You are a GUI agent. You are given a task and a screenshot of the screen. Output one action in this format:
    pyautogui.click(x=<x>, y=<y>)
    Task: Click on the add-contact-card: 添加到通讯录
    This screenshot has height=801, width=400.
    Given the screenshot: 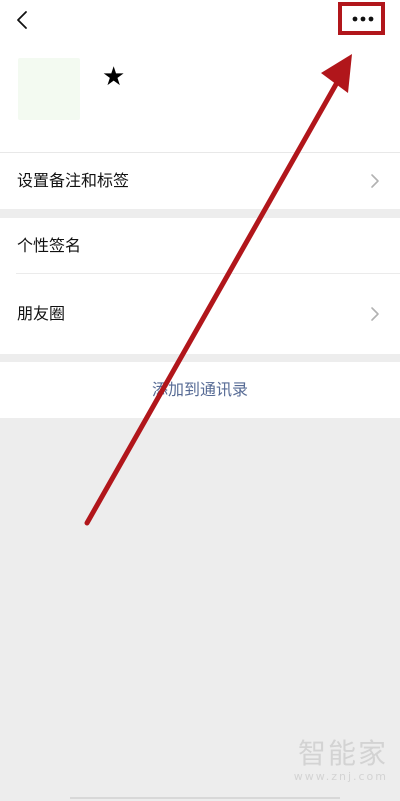 What is the action you would take?
    pyautogui.click(x=200, y=390)
    